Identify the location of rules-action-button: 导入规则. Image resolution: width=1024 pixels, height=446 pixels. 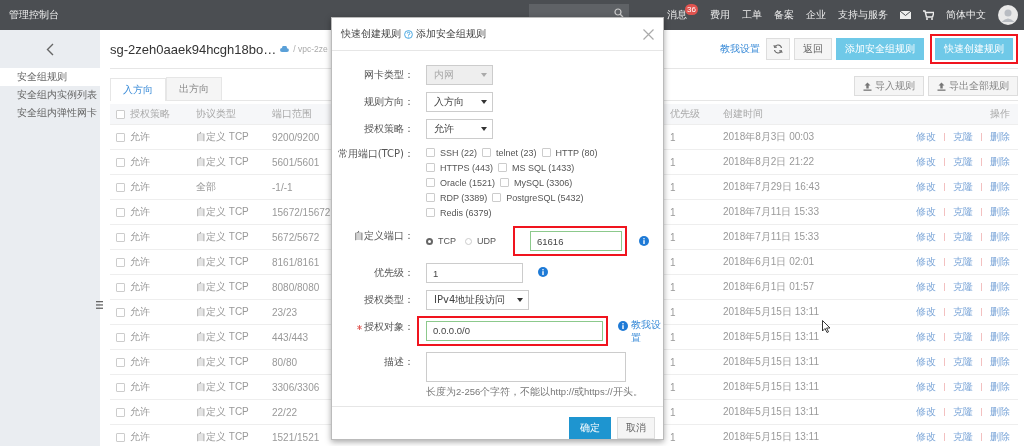
(889, 86).